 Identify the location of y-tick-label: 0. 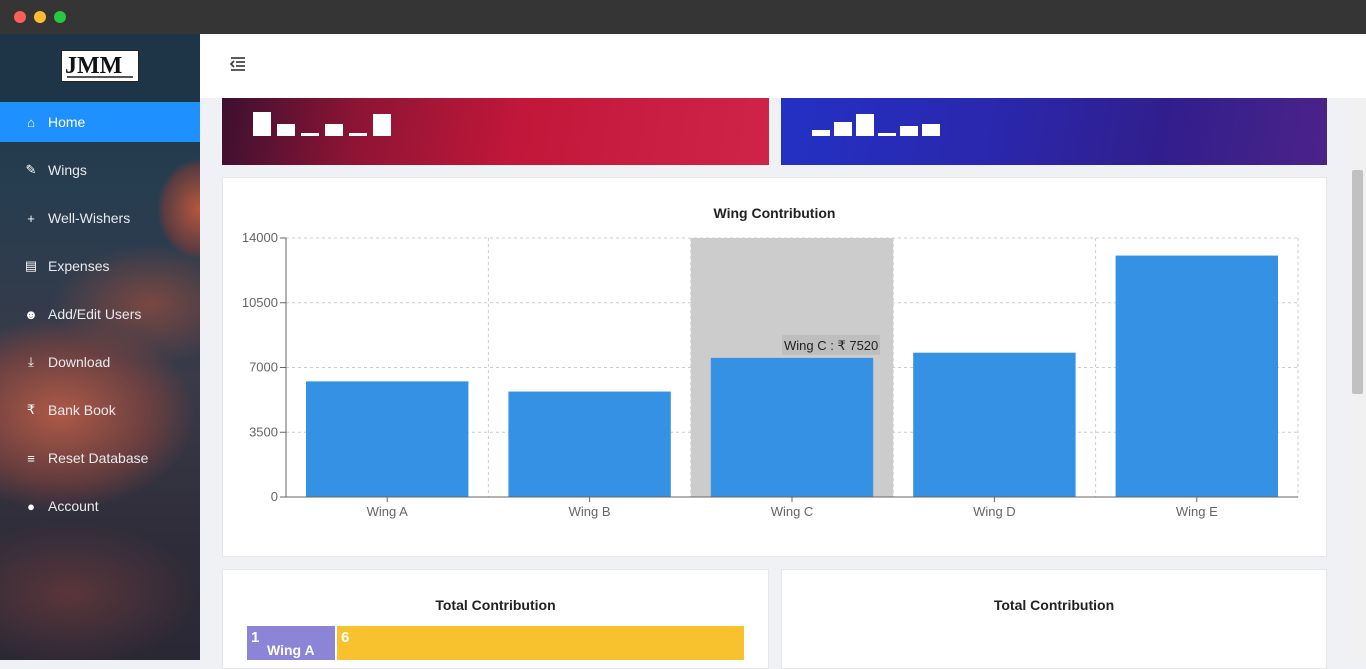
(274, 496).